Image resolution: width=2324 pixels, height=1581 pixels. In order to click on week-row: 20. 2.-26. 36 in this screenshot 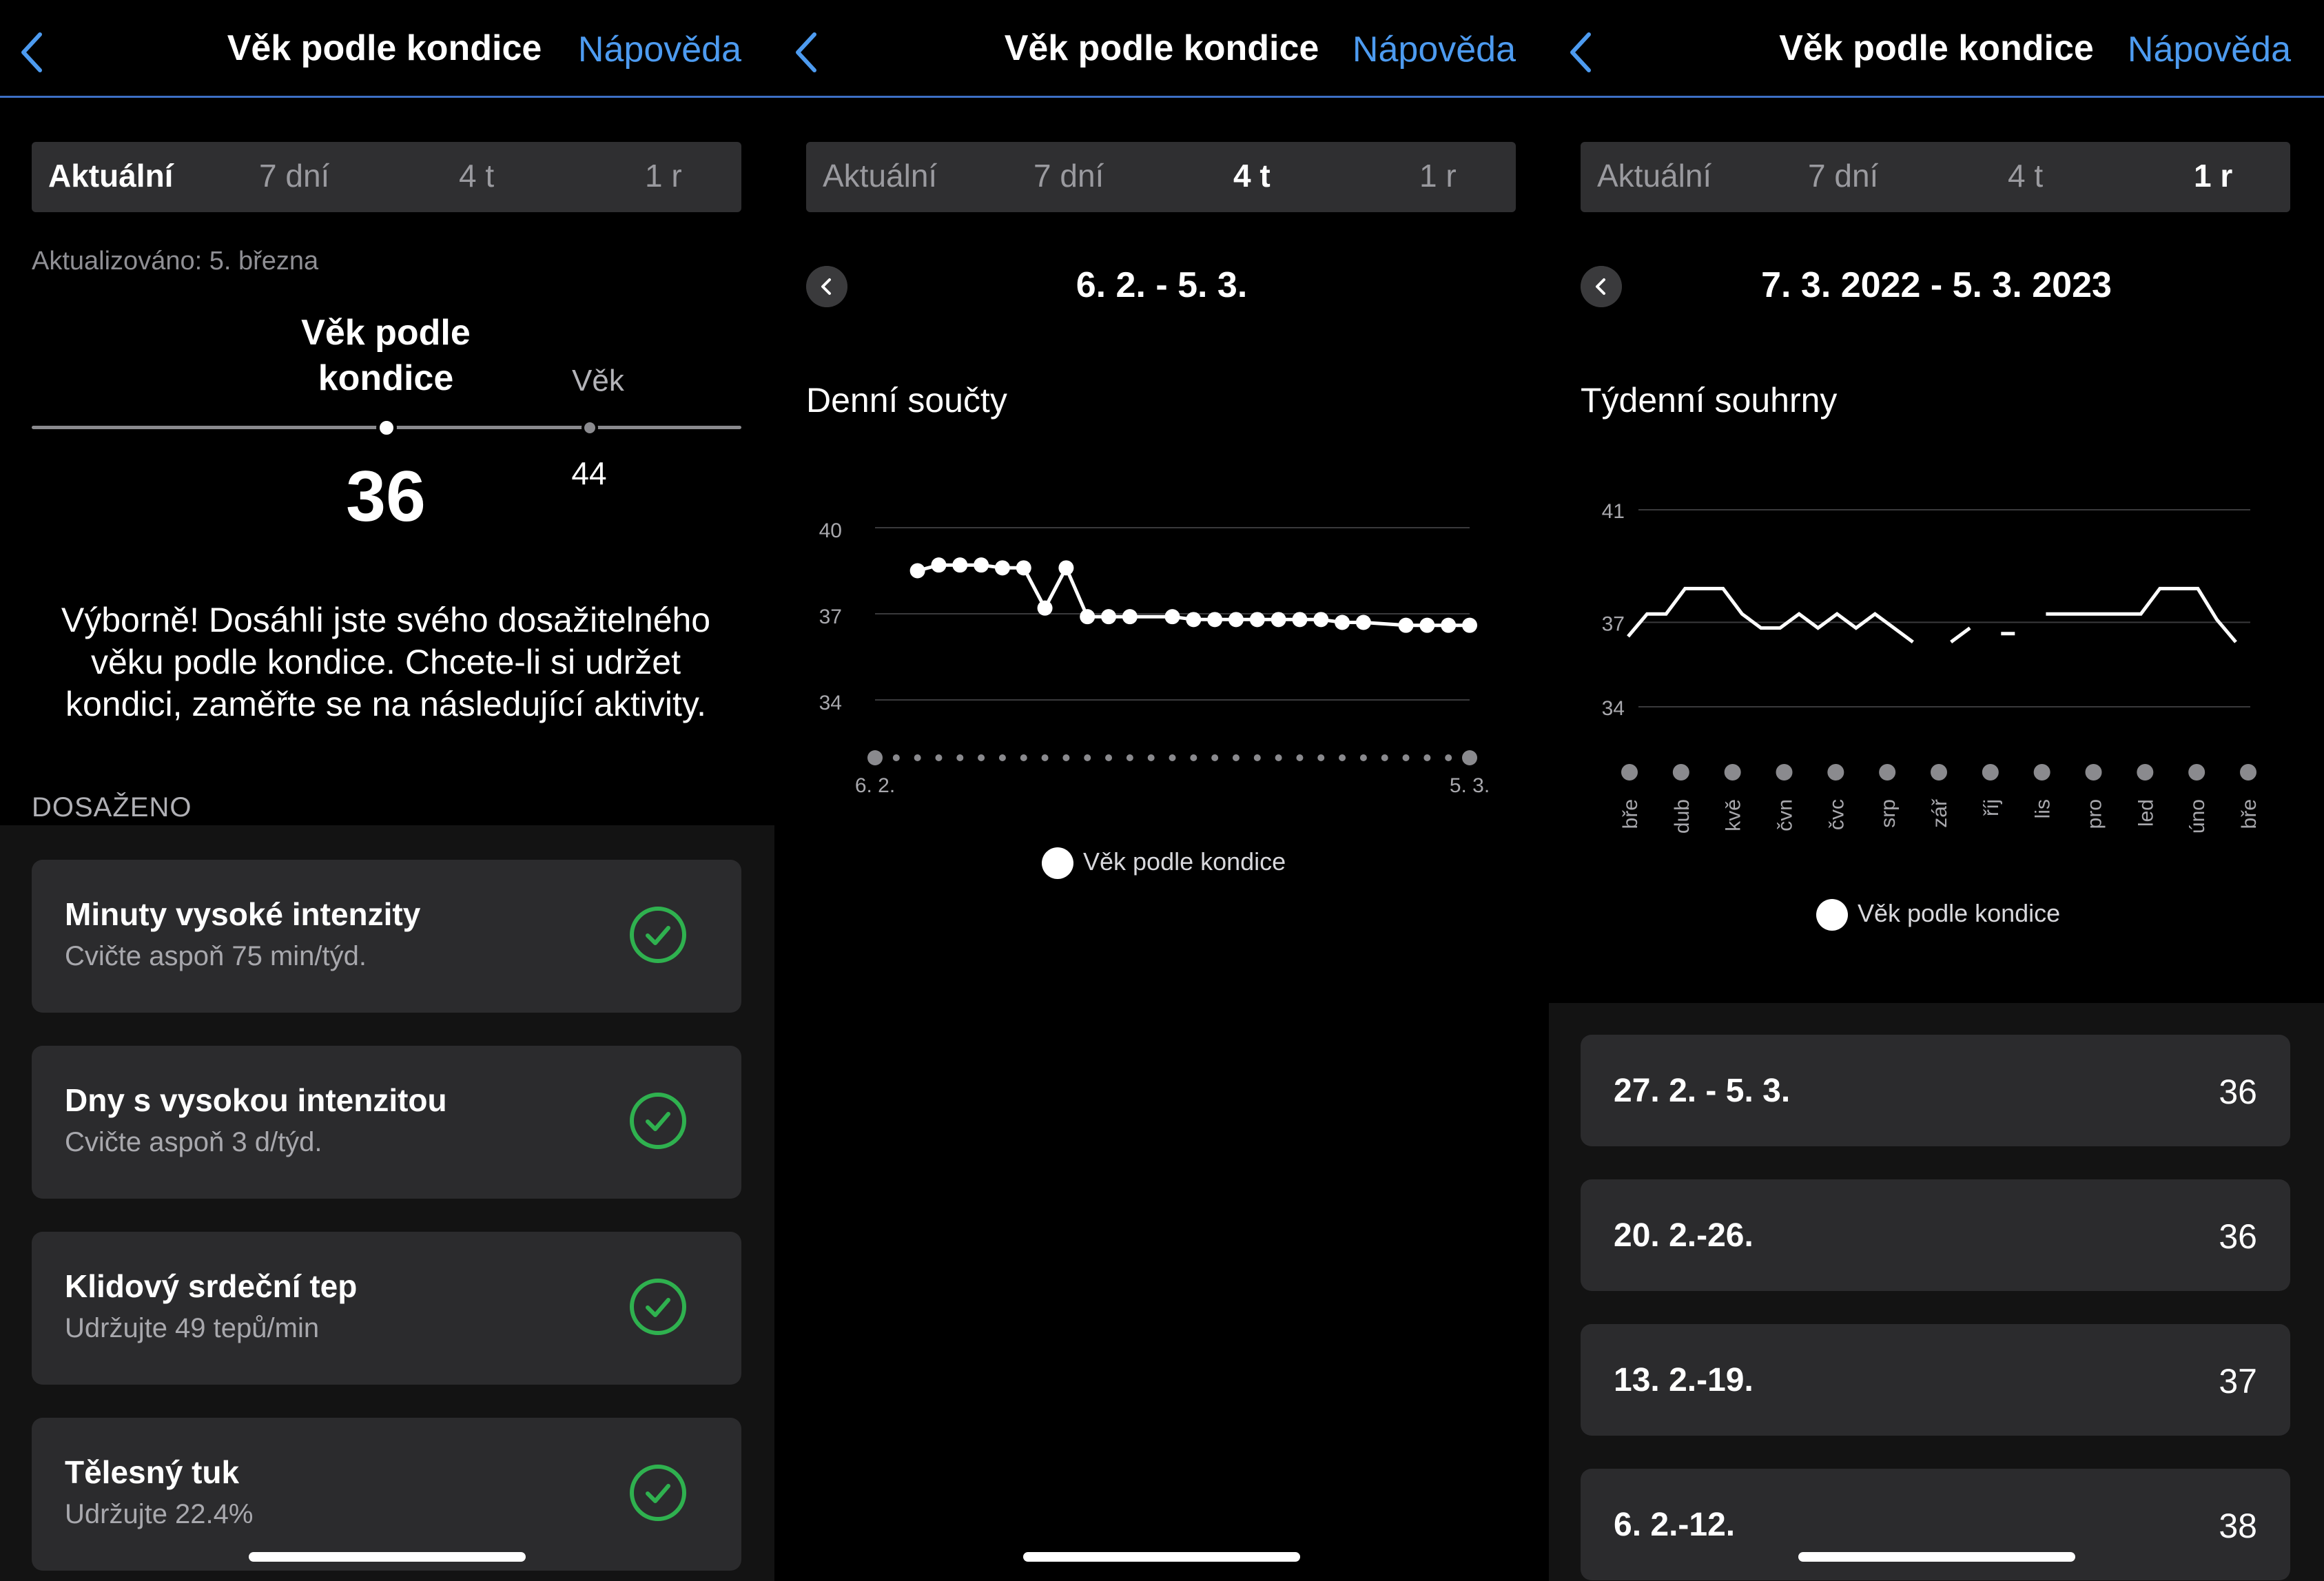, I will do `click(1935, 1235)`.